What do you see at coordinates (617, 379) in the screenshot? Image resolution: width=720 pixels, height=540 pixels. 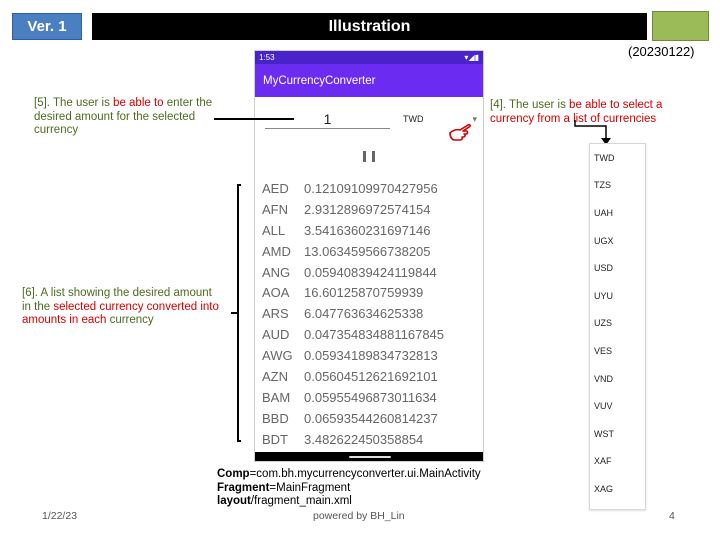 I see `dropdown-item: VND` at bounding box center [617, 379].